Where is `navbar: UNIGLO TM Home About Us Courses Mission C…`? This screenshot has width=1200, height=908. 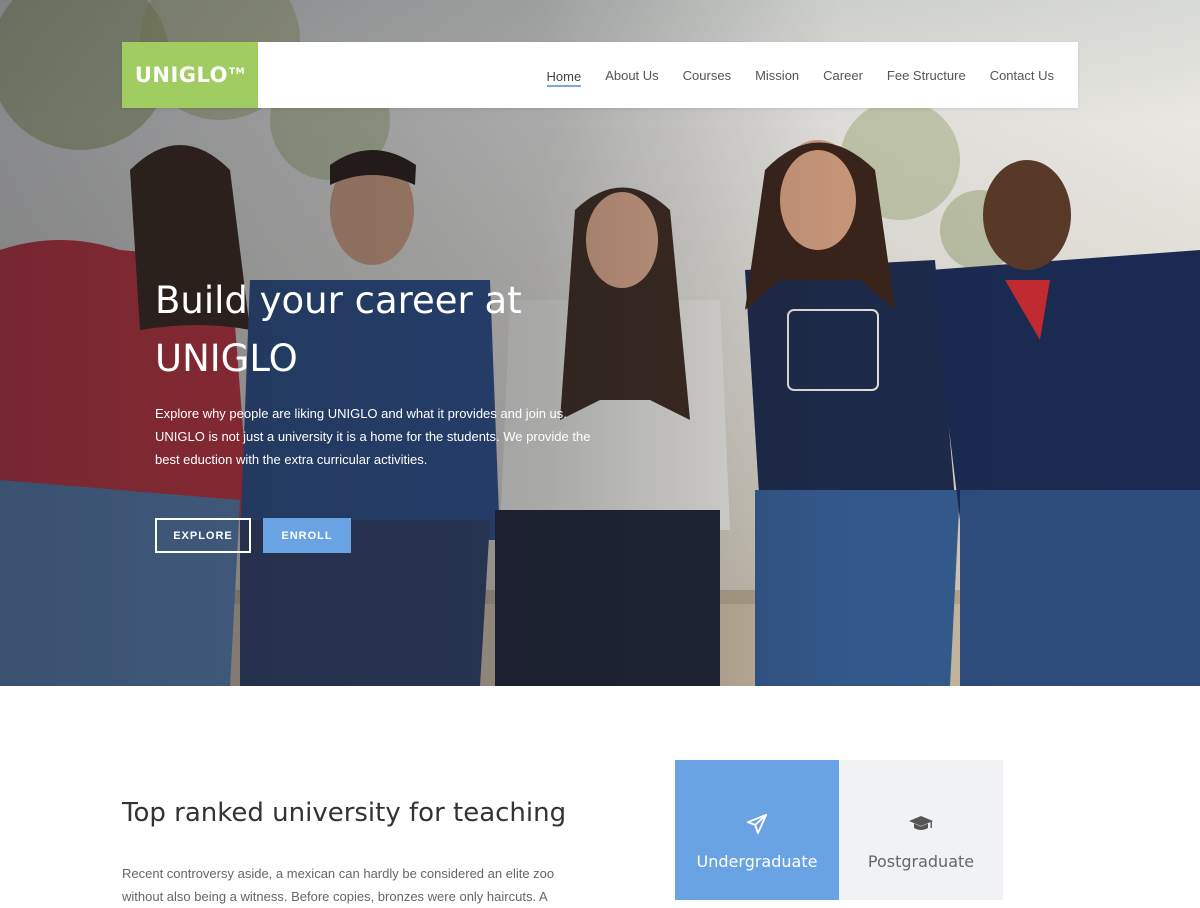
navbar: UNIGLO TM Home About Us Courses Mission C… is located at coordinates (600, 75).